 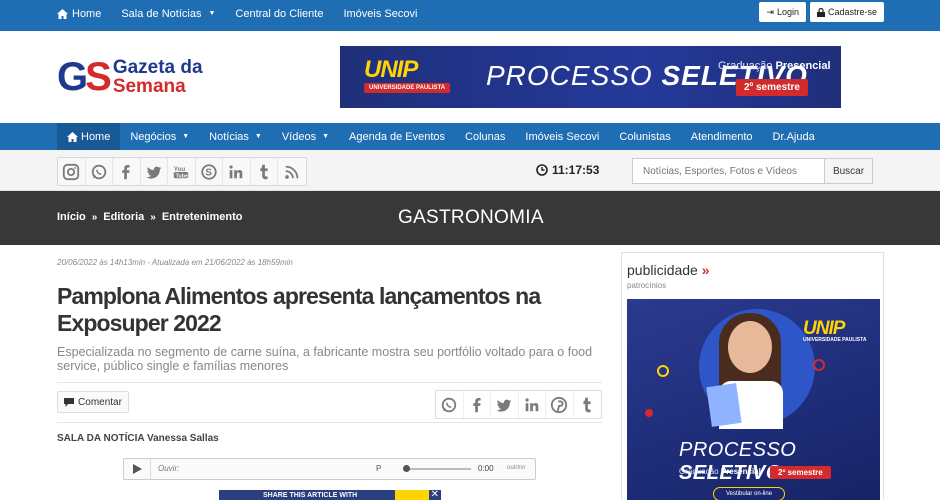 I want to click on main-nav-noticias-label: Notícias, so click(x=229, y=136).